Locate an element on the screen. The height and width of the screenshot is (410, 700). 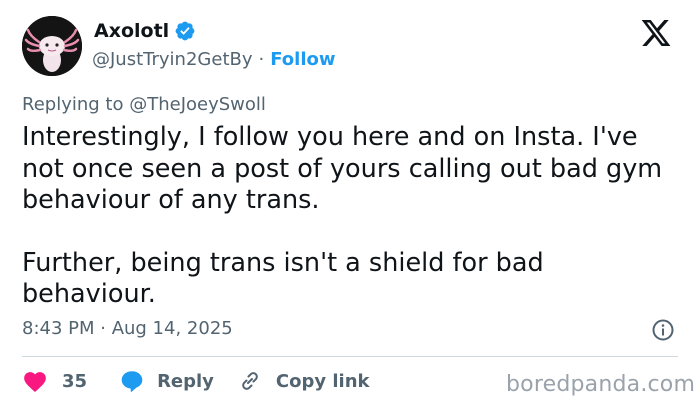
copy-link-button: Copy link is located at coordinates (304, 381).